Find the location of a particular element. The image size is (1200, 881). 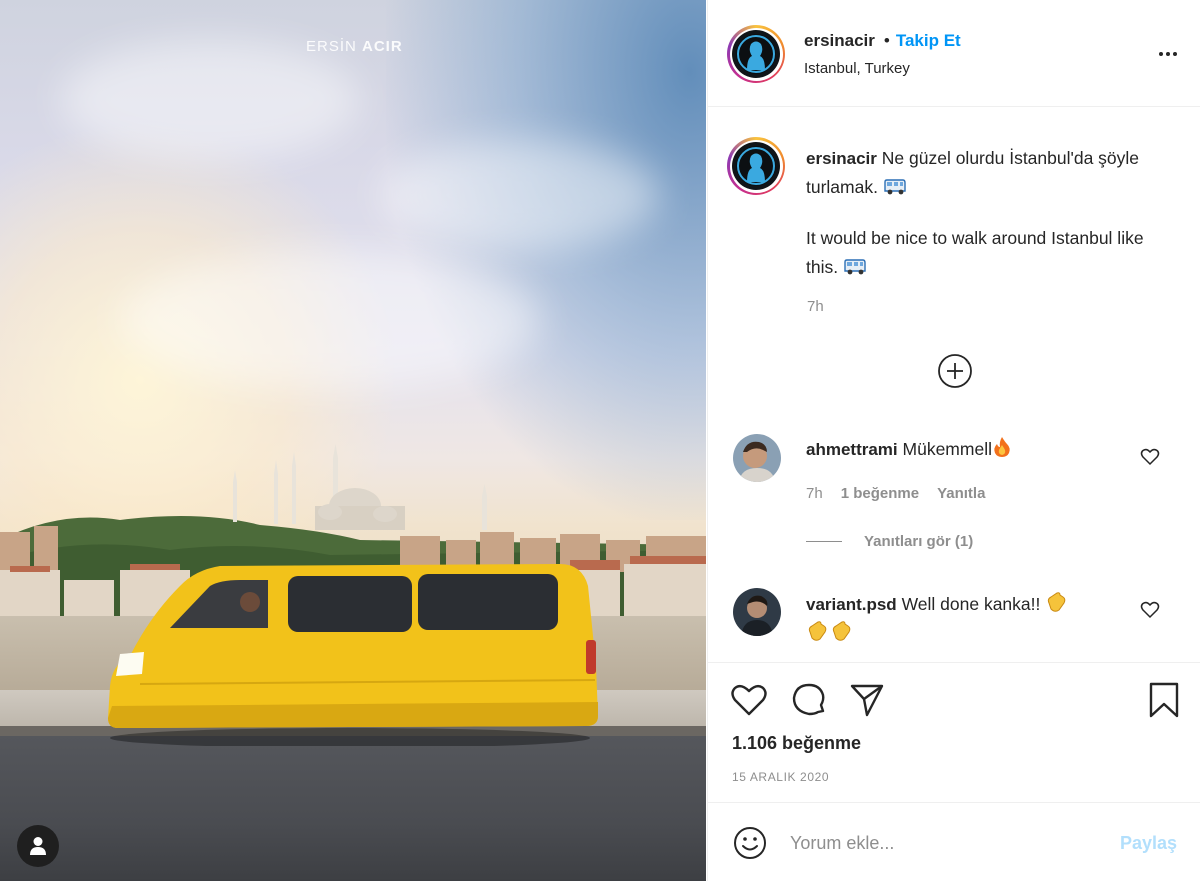

post-date: 15 ARALIK 2020 is located at coordinates (781, 777).